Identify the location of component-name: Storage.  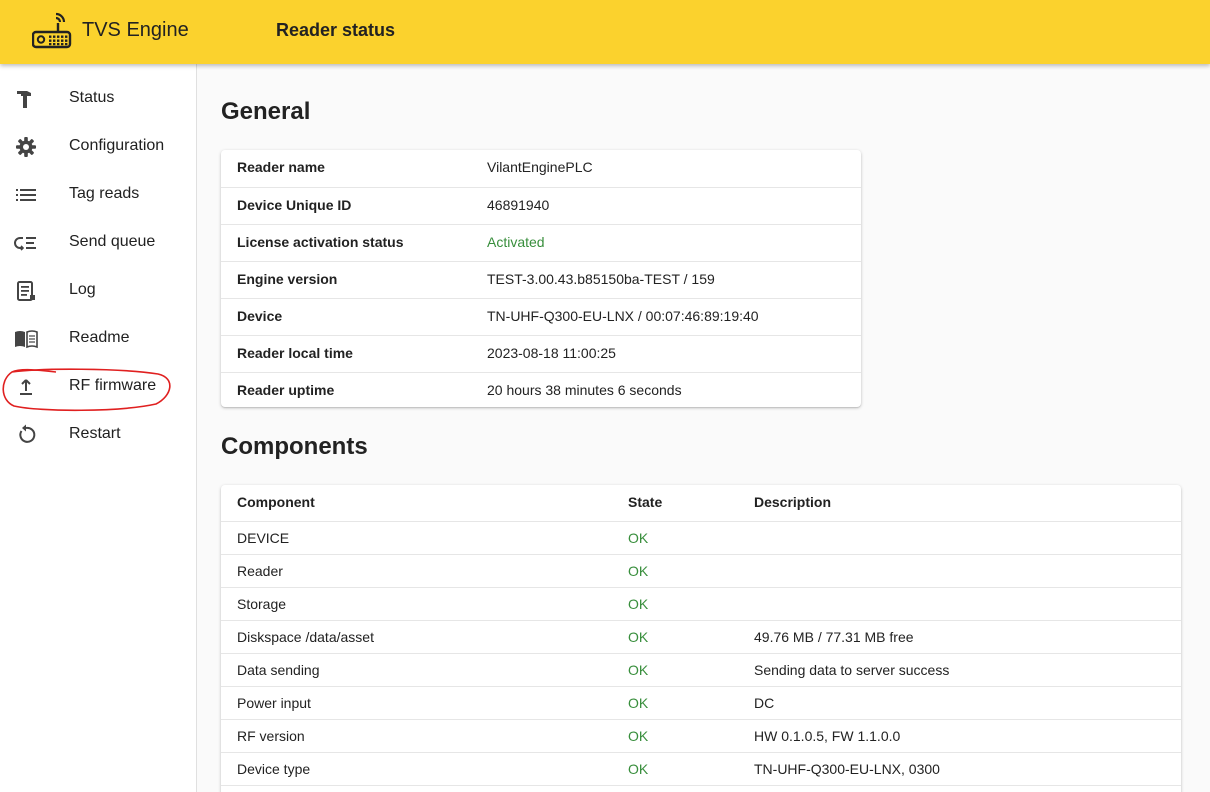
(262, 604).